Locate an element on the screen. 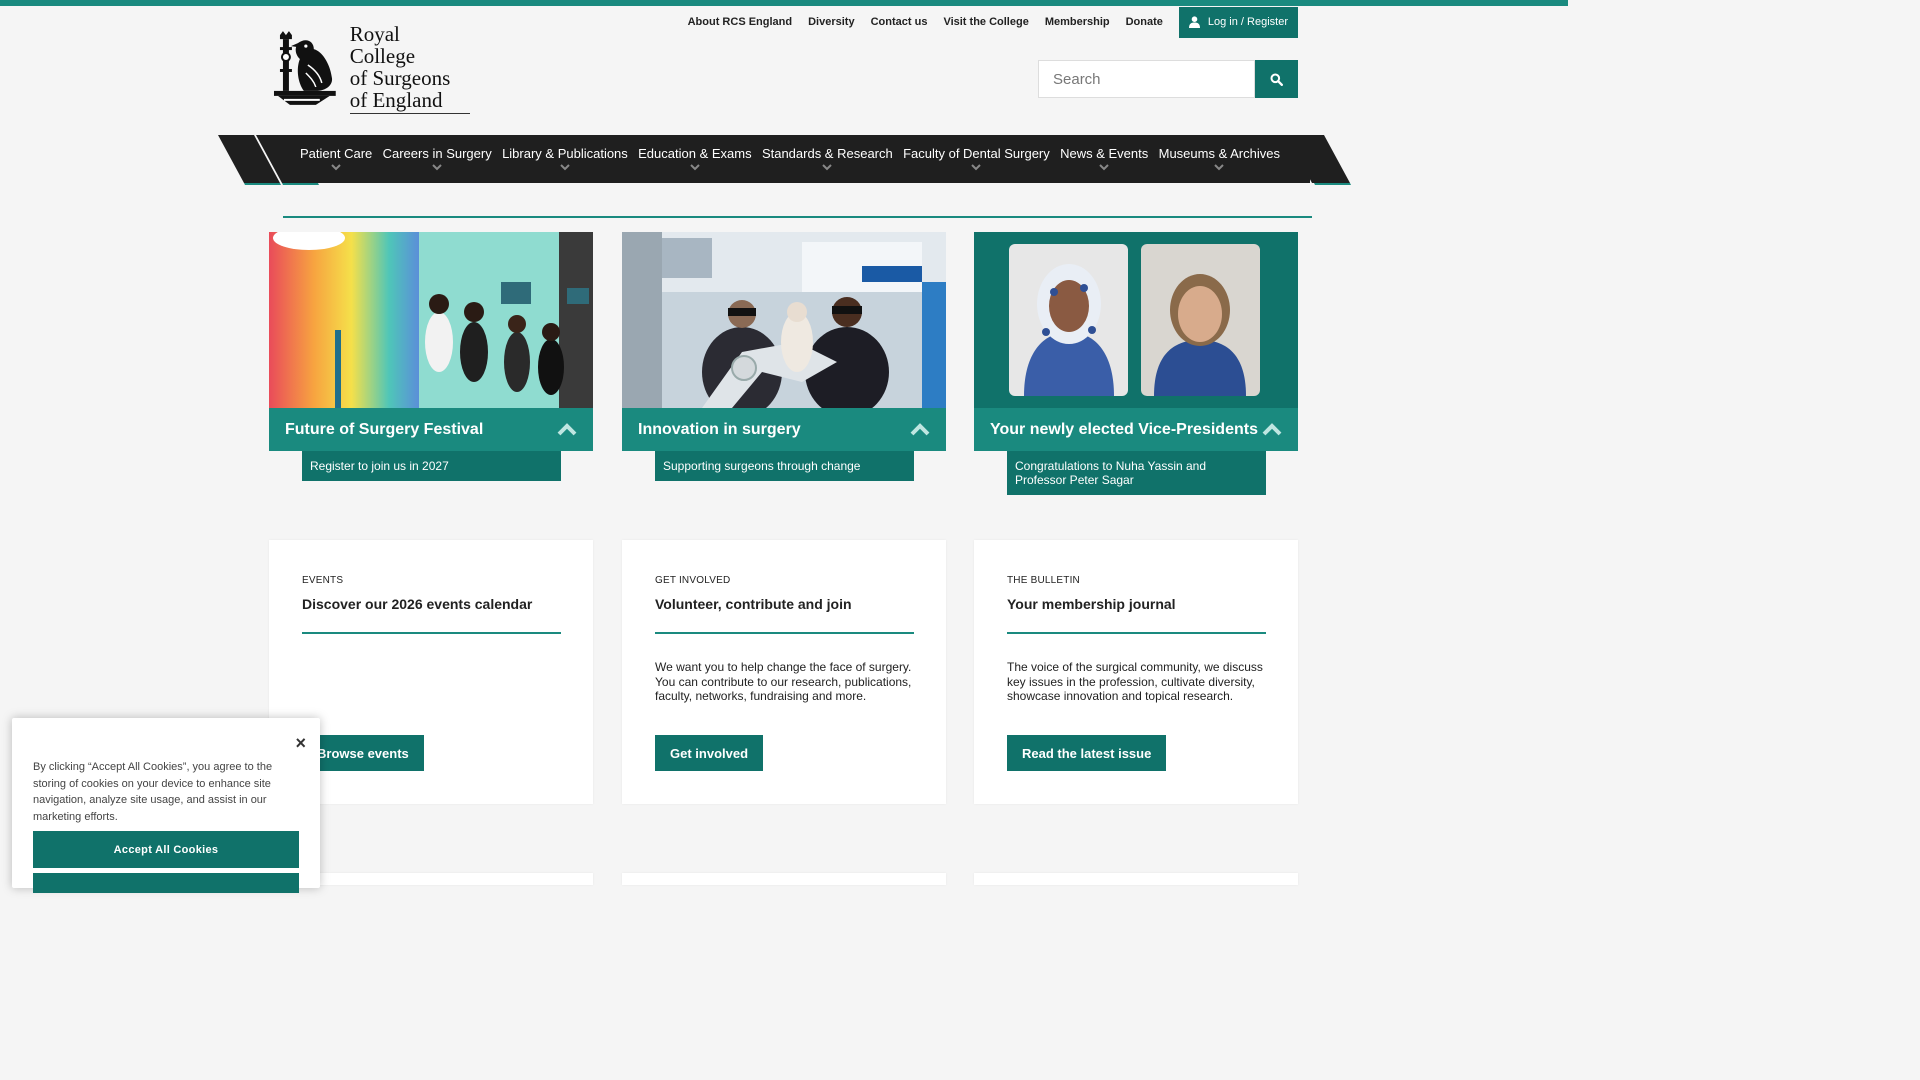 The width and height of the screenshot is (1920, 1080). nav-item-patient-care: Patient Care is located at coordinates (336, 158).